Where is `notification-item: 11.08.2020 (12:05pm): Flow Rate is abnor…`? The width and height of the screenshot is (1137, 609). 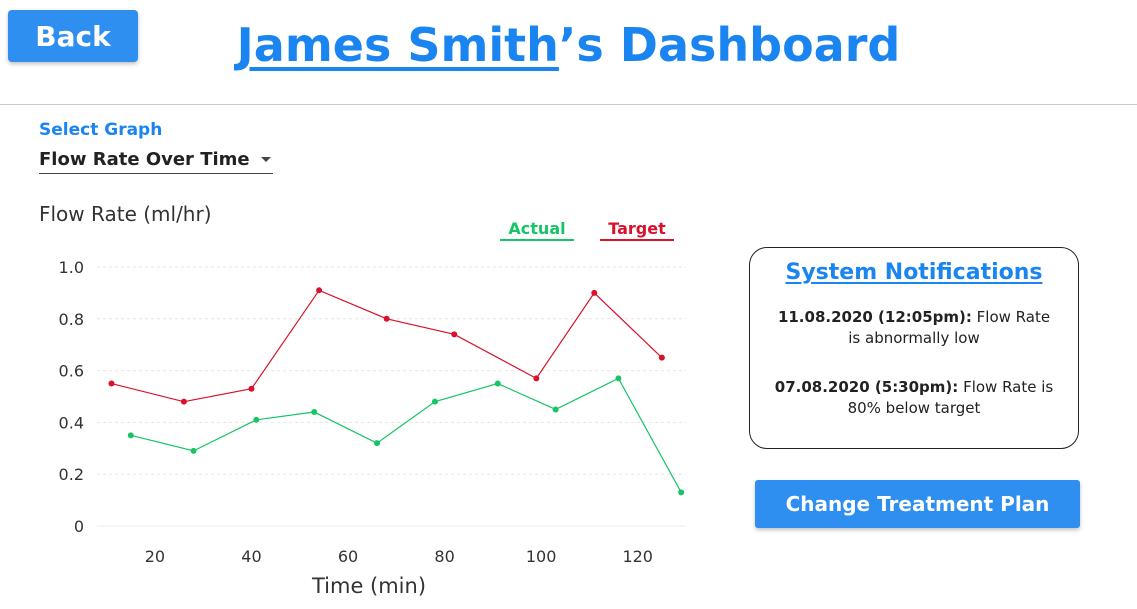 notification-item: 11.08.2020 (12:05pm): Flow Rate is abnor… is located at coordinates (914, 328).